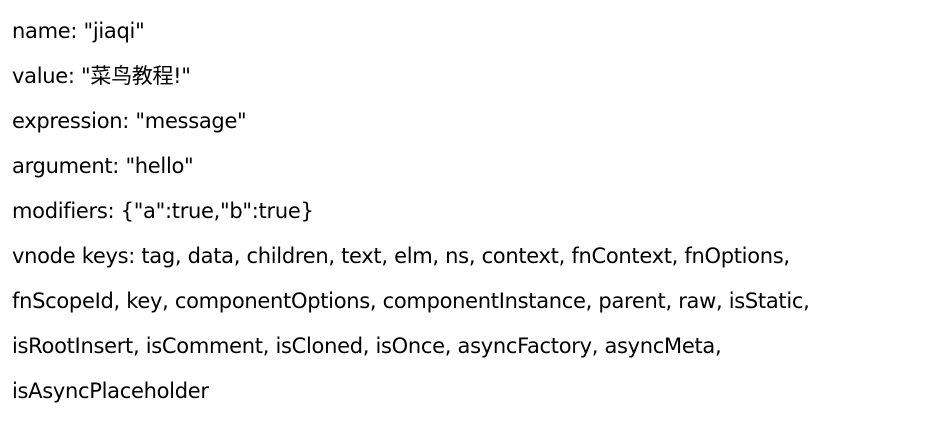 The image size is (935, 427). I want to click on name-line: name: "jiaqi", so click(78, 31).